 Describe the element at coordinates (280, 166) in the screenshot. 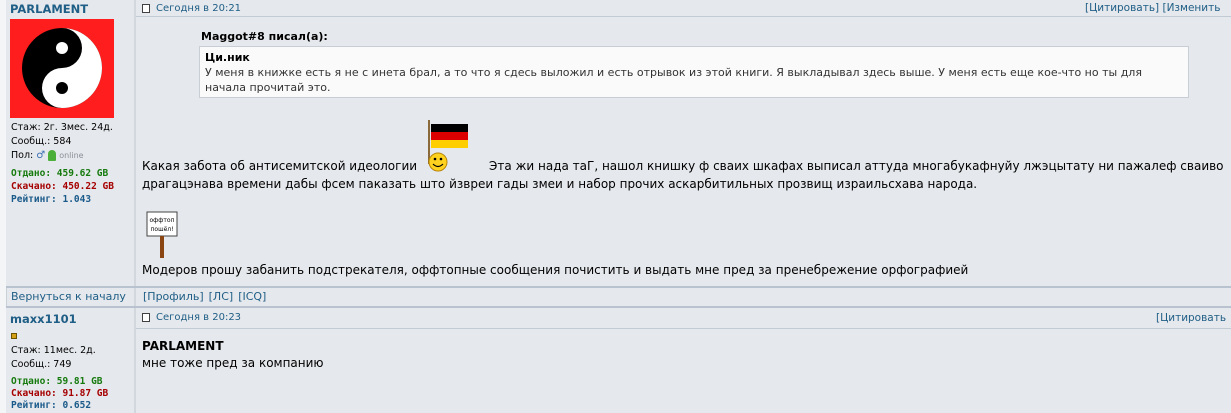

I see `post1-text-before: Какая забота об антисемитской идеологии` at that location.